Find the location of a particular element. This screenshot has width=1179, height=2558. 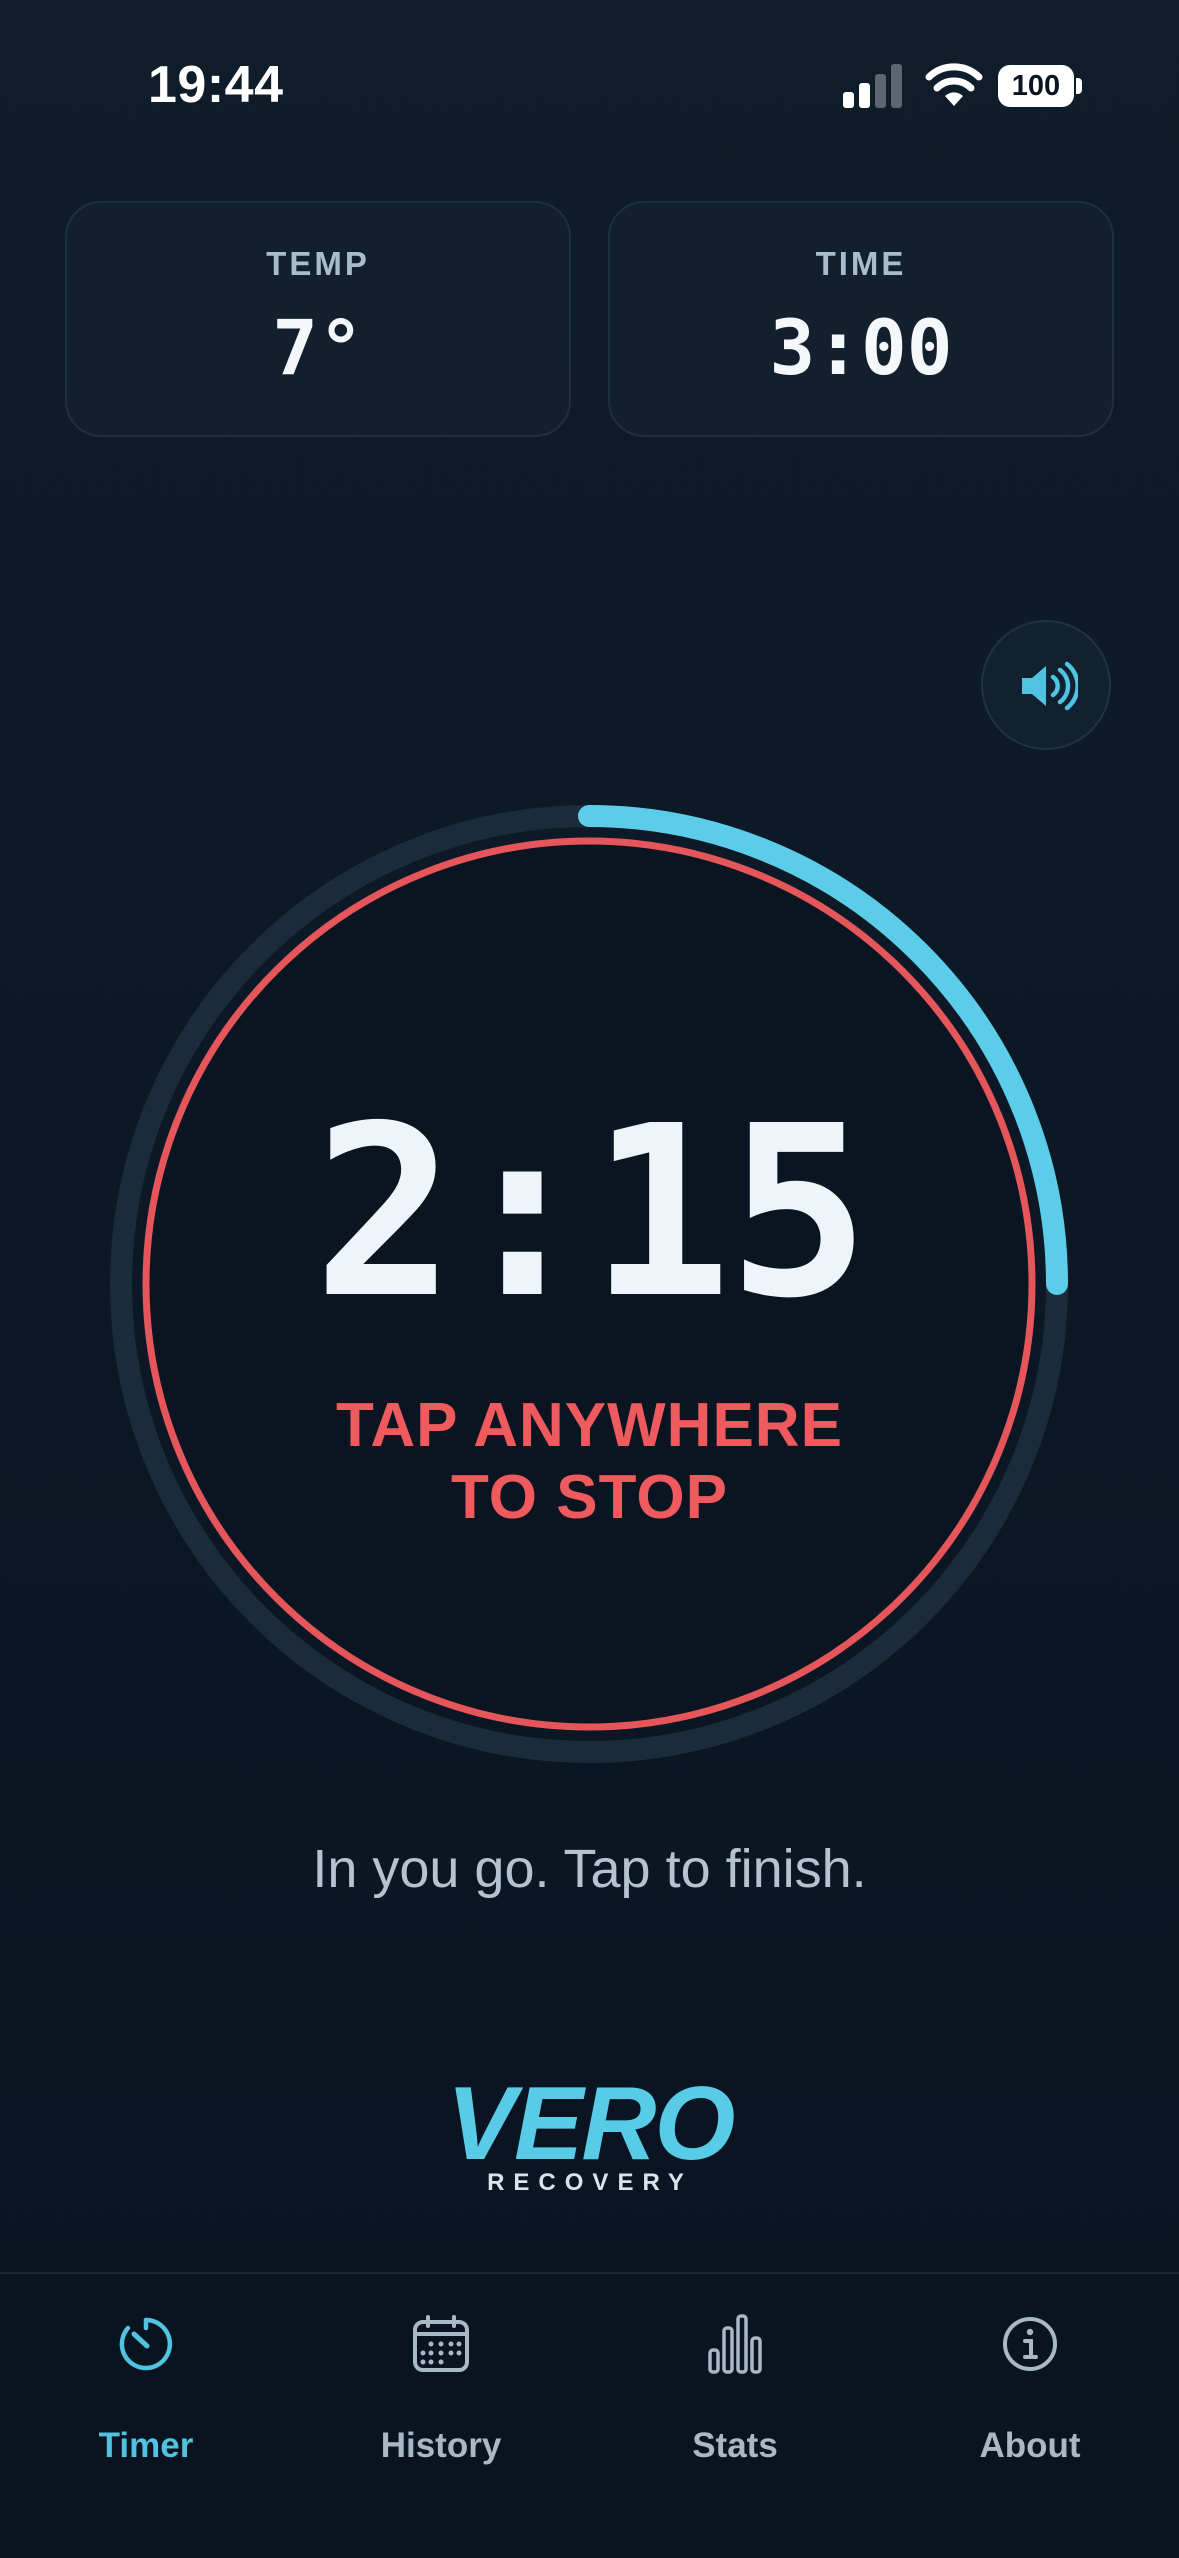

cellular-signal-icon is located at coordinates (872, 86).